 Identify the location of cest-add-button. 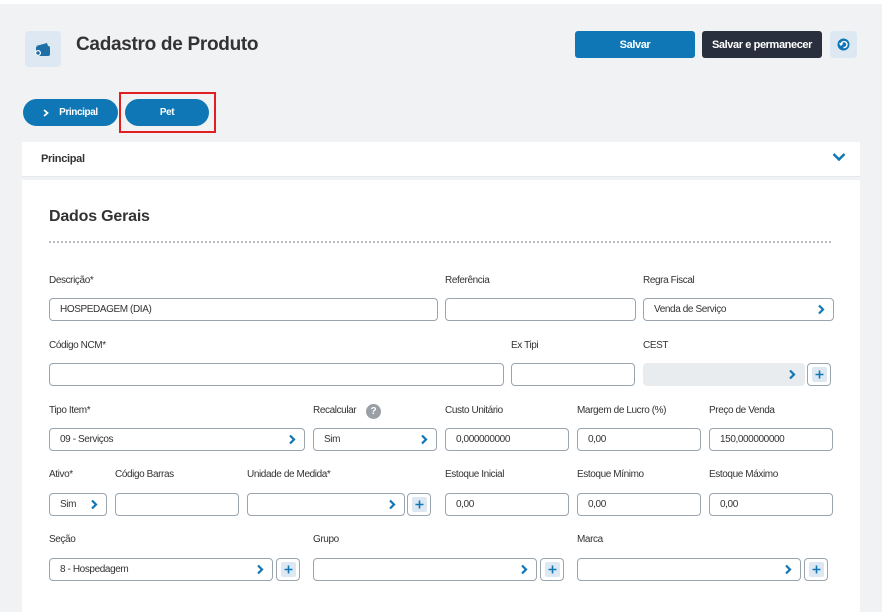
(819, 374).